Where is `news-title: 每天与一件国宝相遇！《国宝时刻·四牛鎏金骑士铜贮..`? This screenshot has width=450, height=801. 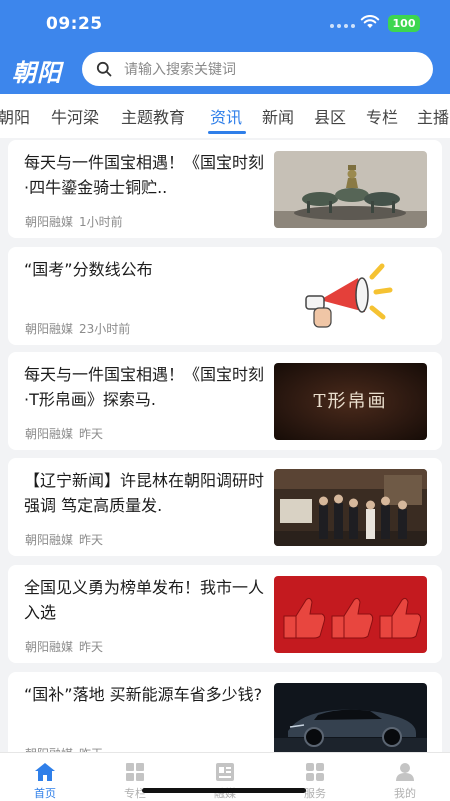 news-title: 每天与一件国宝相遇！《国宝时刻·四牛鎏金骑士铜贮.. is located at coordinates (144, 175).